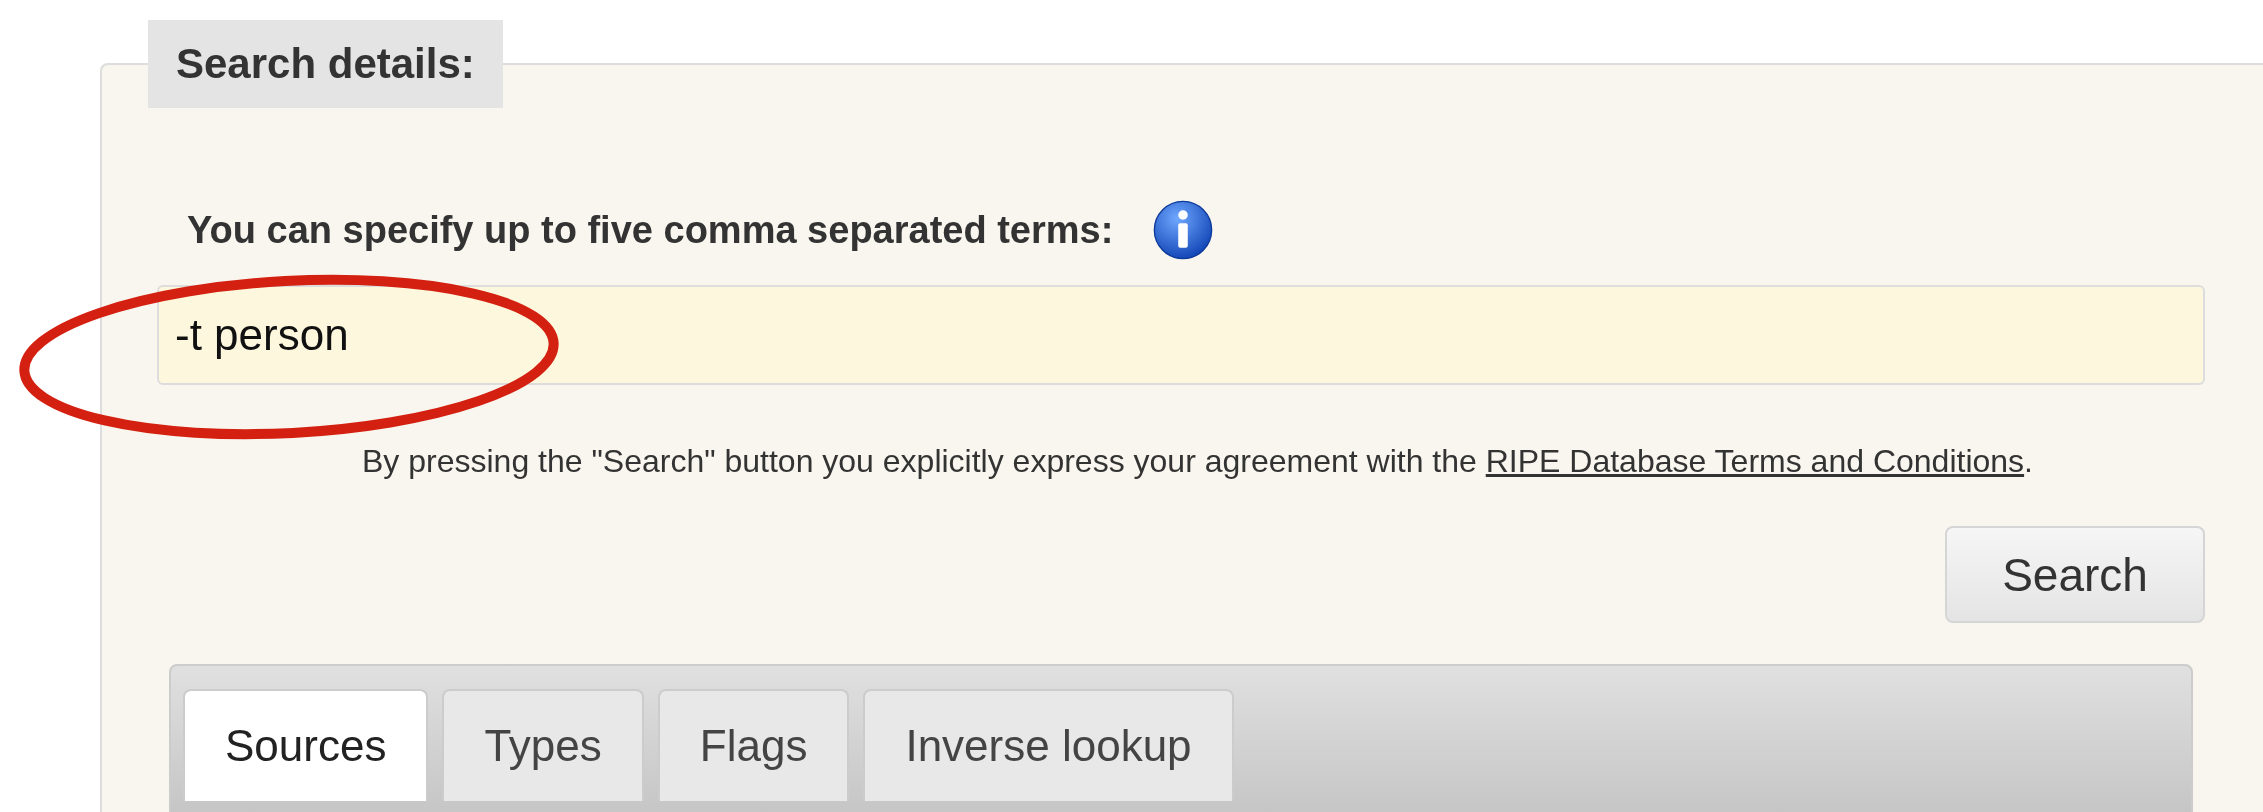  Describe the element at coordinates (2075, 574) in the screenshot. I see `search-button: Search` at that location.